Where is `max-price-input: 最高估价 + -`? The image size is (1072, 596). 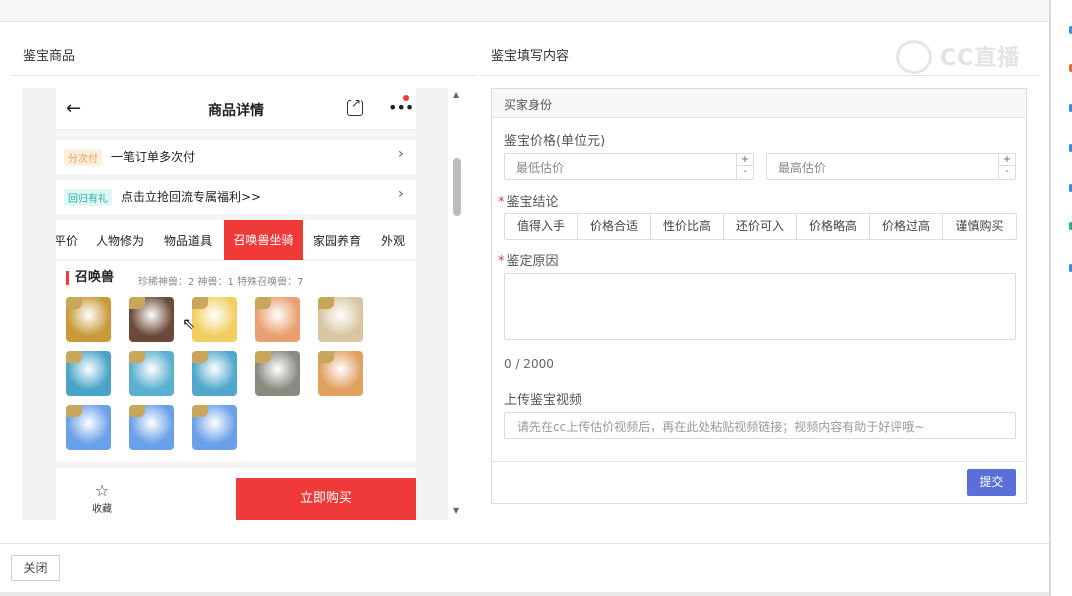
max-price-input: 最高估价 + - is located at coordinates (891, 166).